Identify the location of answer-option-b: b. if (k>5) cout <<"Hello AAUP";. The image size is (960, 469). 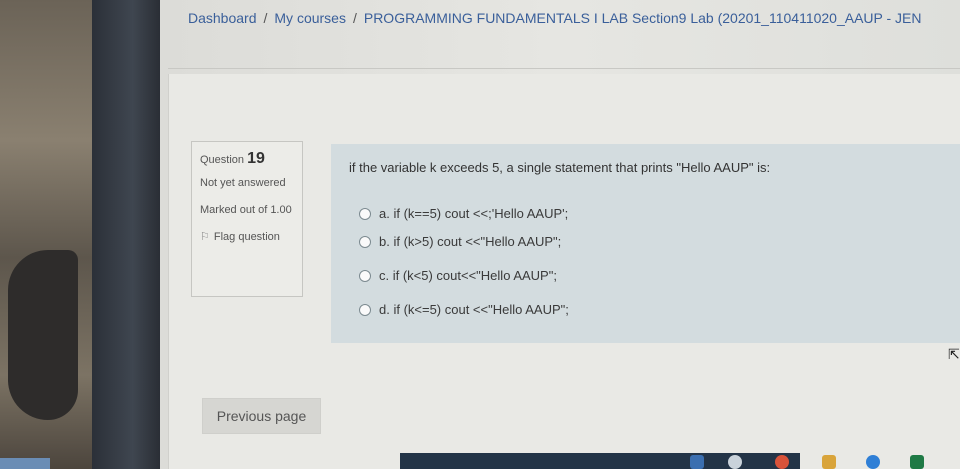
(460, 241).